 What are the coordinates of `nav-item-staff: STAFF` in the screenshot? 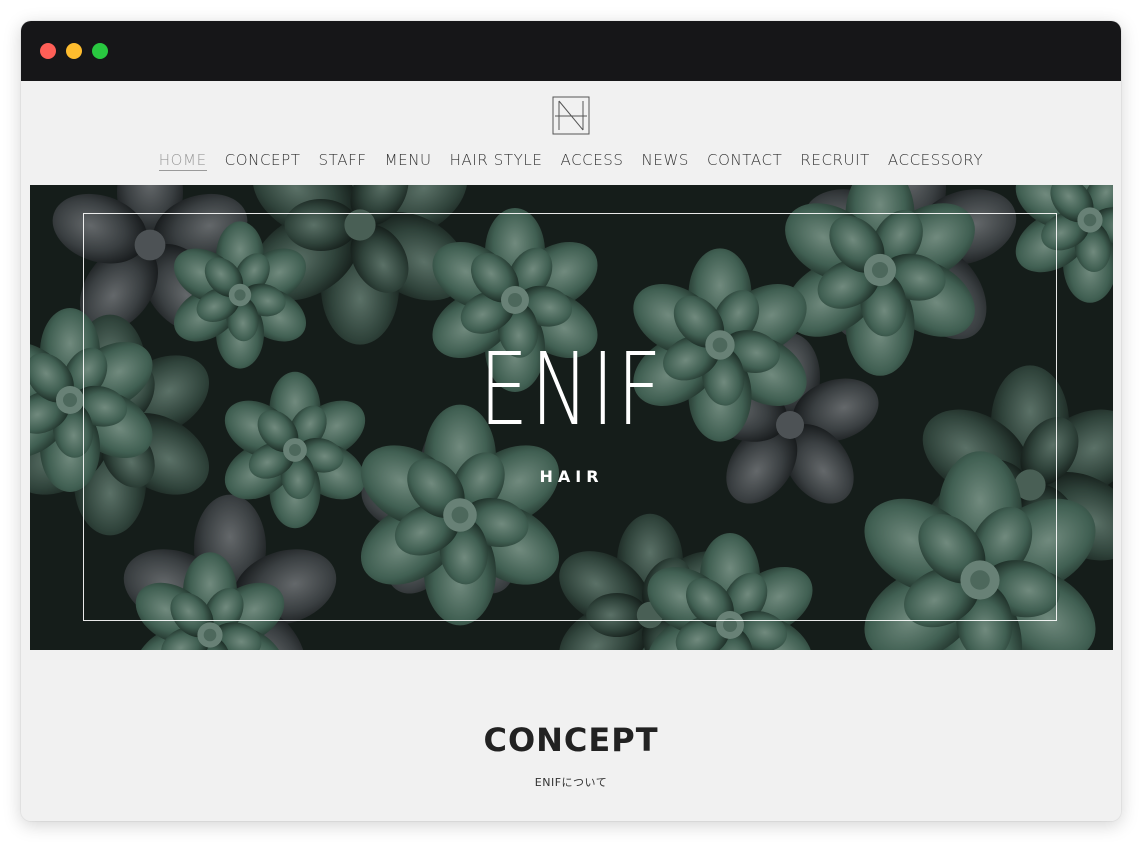 It's located at (343, 160).